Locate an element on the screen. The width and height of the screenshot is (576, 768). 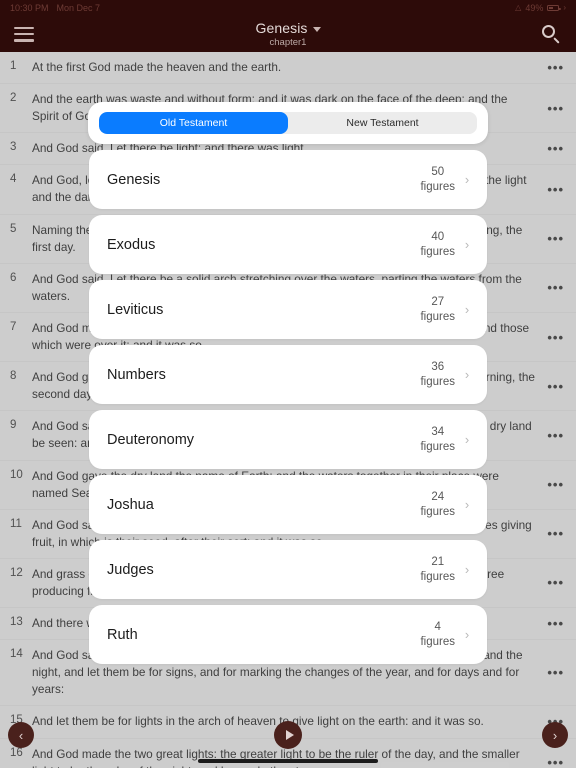
book-figure-count: 40 figures is located at coordinates (437, 244).